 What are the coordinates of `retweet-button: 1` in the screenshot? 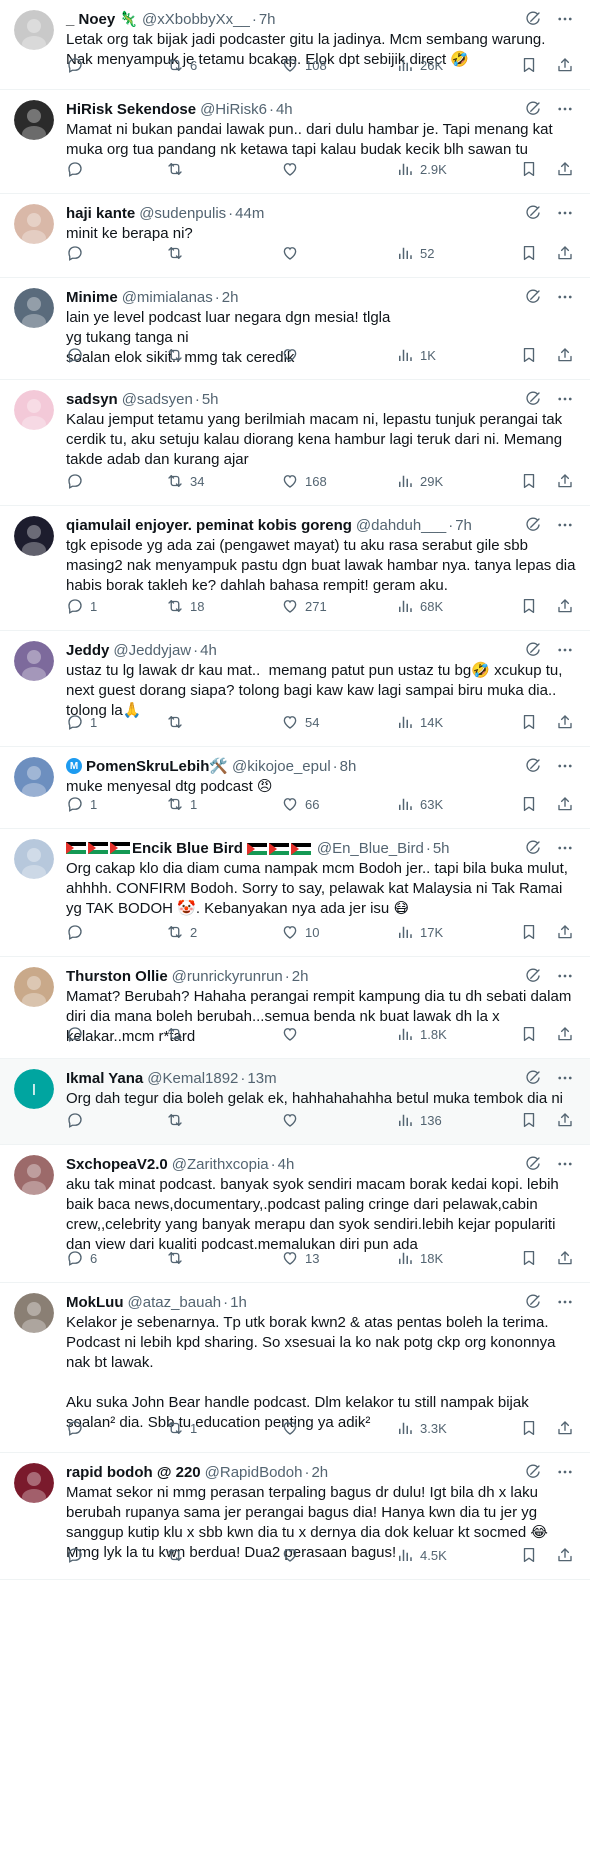 It's located at (223, 1428).